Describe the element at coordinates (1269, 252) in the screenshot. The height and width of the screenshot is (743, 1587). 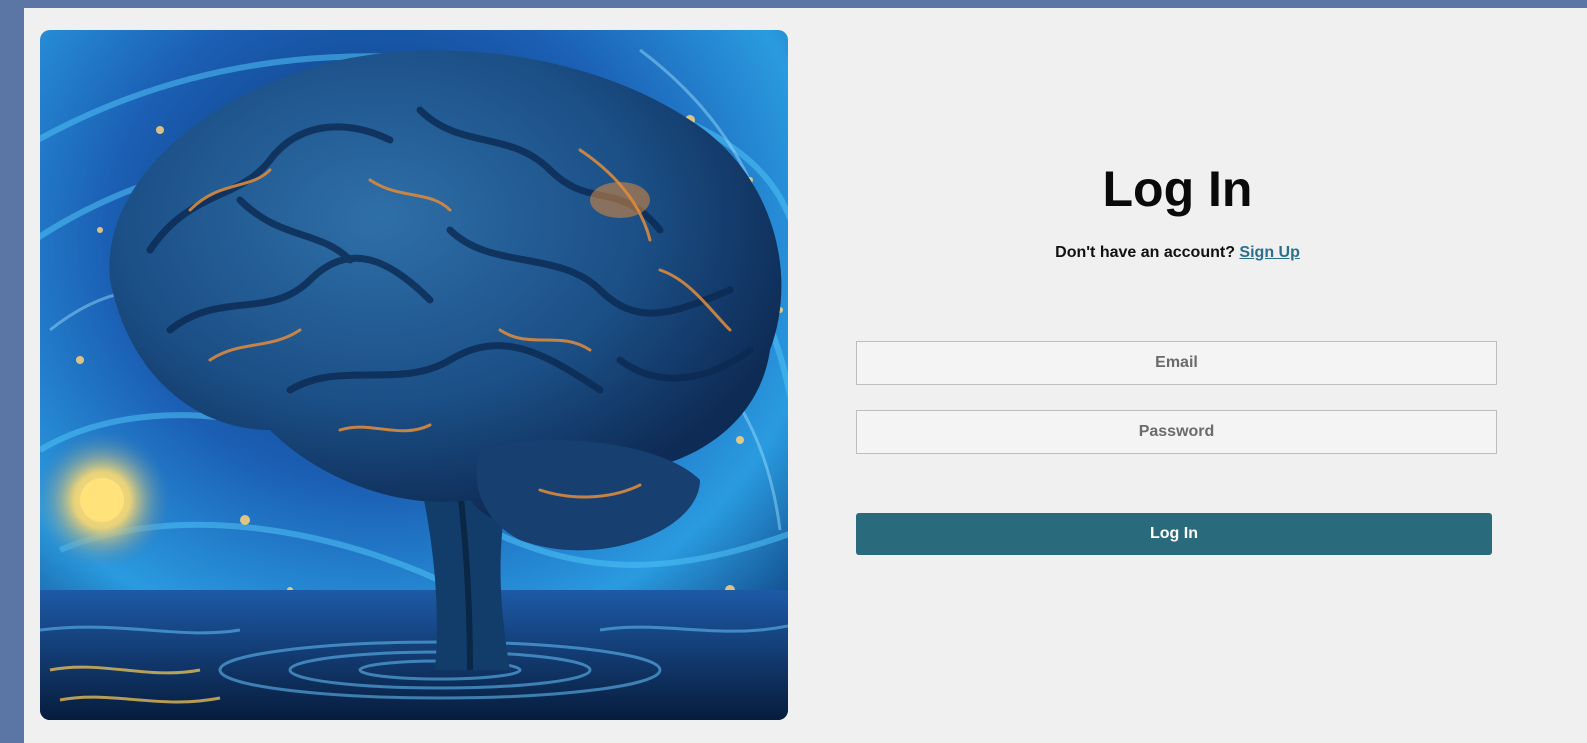
I see `signup-link: Sign Up` at that location.